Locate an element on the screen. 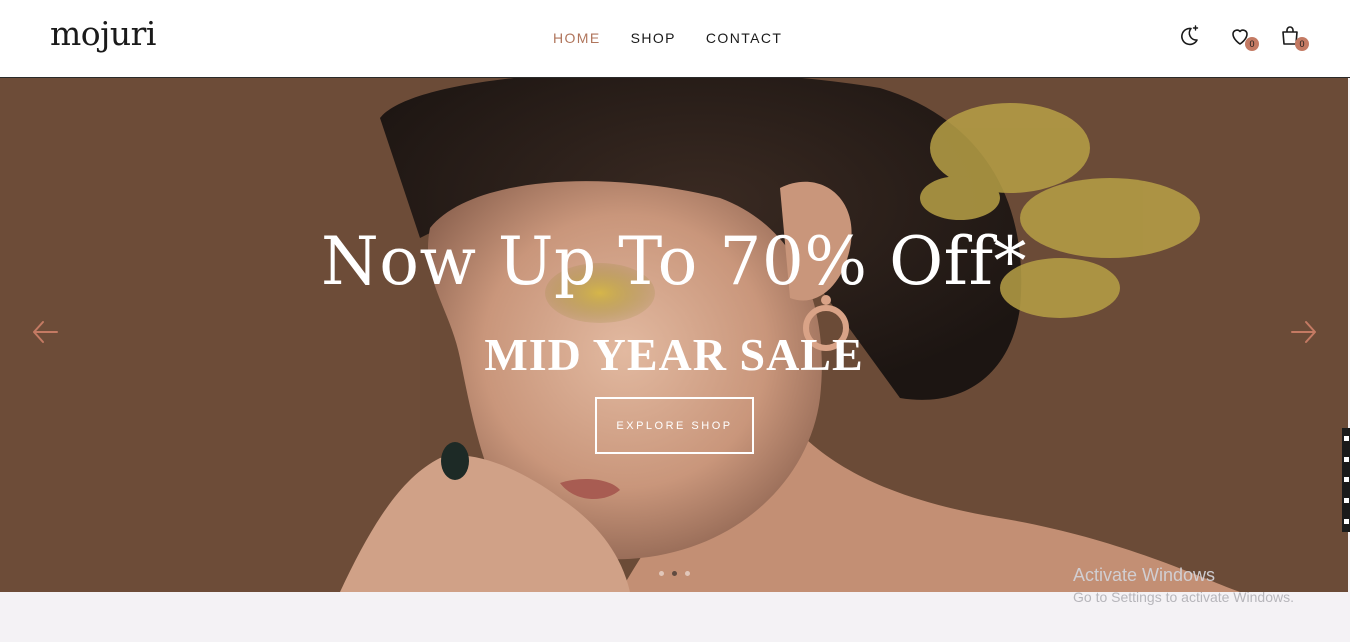 The width and height of the screenshot is (1350, 642). arrow-right-icon is located at coordinates (1303, 332).